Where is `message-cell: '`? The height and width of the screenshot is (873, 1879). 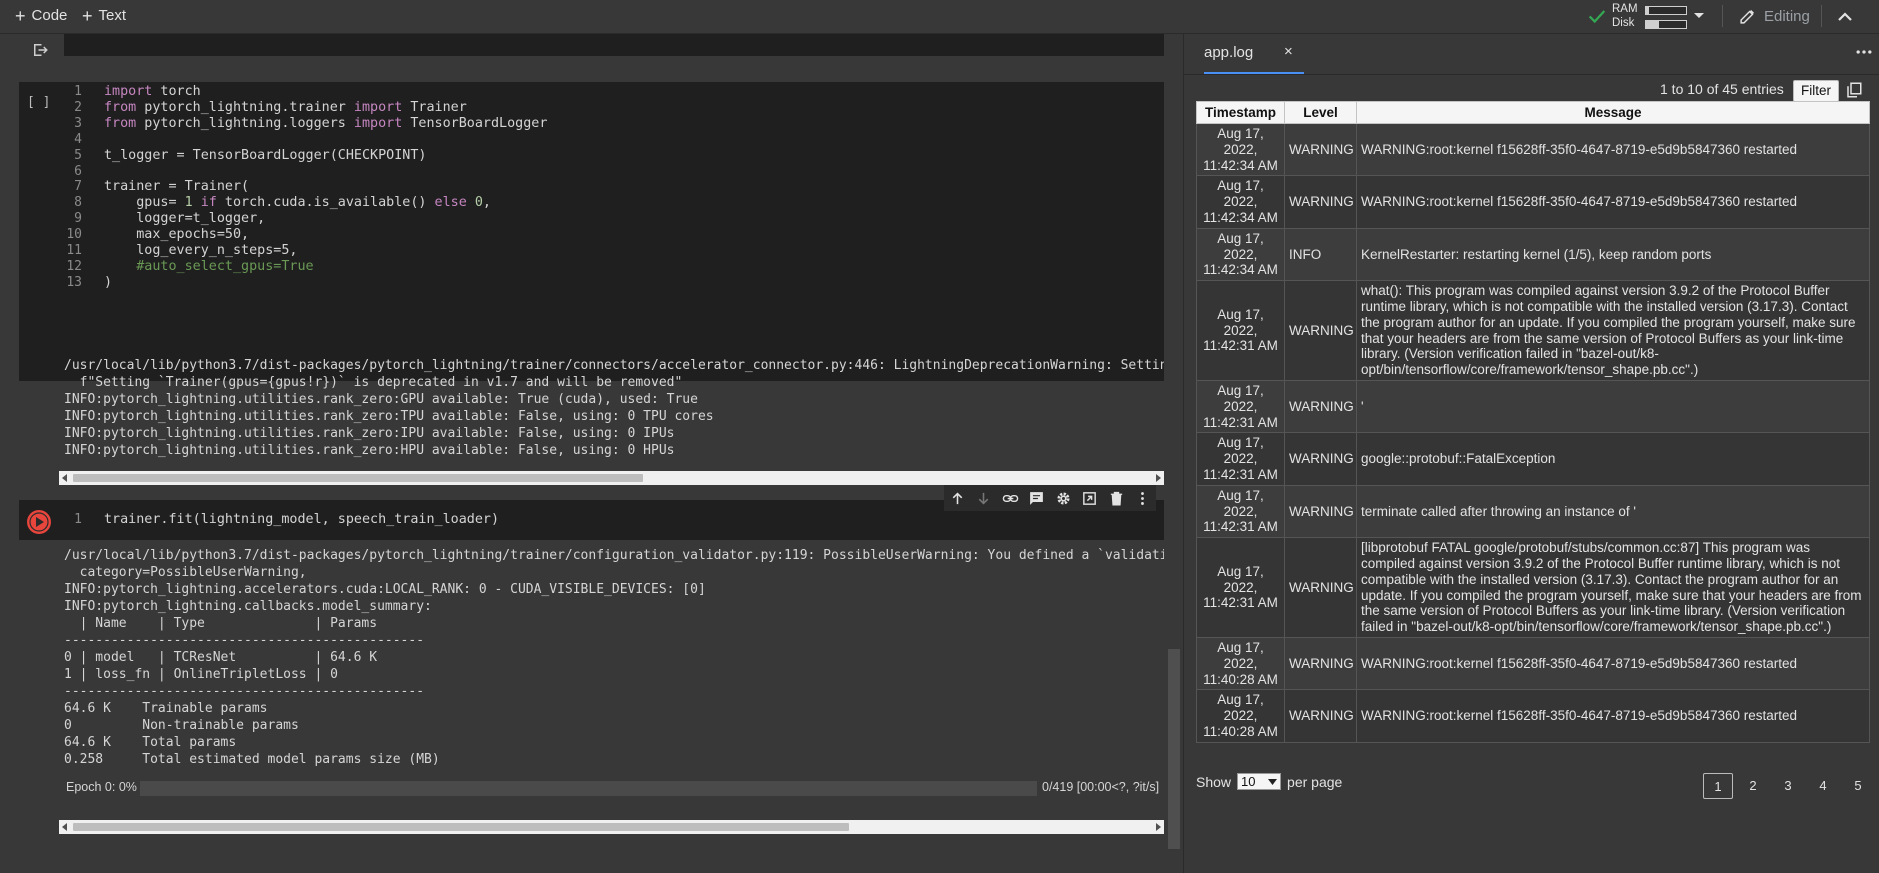
message-cell: ' is located at coordinates (1613, 406).